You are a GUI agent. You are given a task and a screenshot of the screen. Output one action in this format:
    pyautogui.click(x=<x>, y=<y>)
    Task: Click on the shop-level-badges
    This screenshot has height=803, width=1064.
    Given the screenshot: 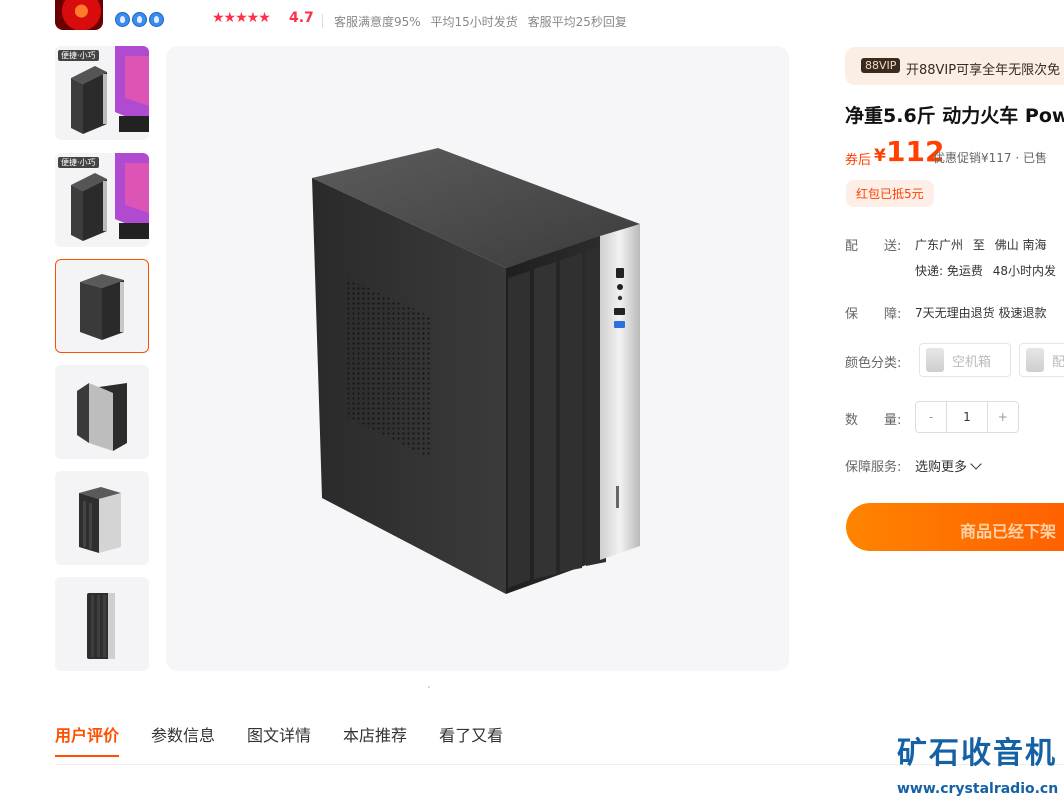 What is the action you would take?
    pyautogui.click(x=139, y=19)
    